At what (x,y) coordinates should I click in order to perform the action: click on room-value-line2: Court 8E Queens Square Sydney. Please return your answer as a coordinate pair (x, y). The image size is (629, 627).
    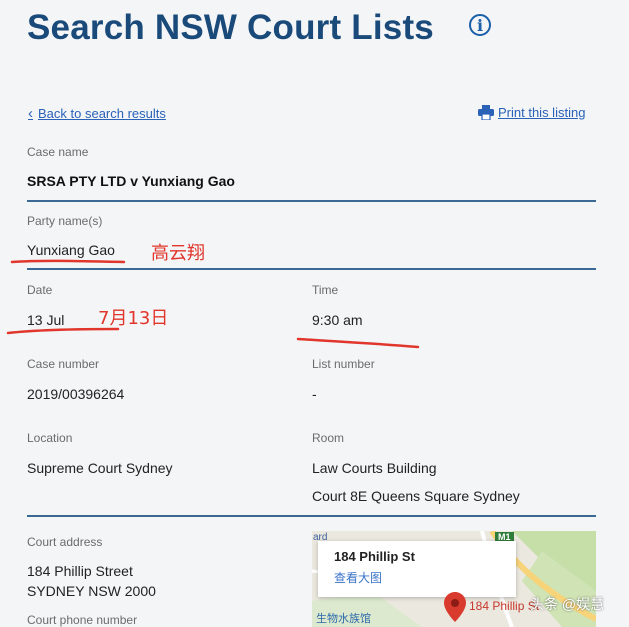
    Looking at the image, I should click on (416, 496).